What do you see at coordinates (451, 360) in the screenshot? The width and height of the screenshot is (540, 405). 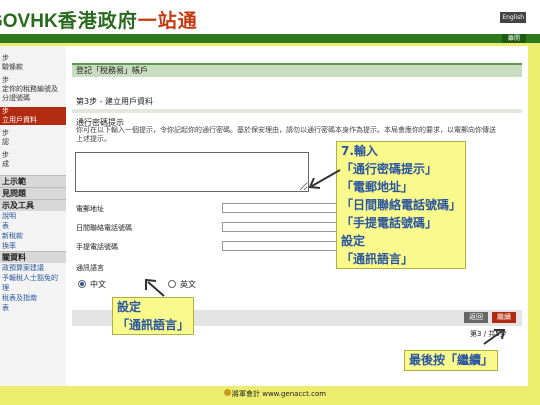 I see `annotation-continue: 最後按「繼續」` at bounding box center [451, 360].